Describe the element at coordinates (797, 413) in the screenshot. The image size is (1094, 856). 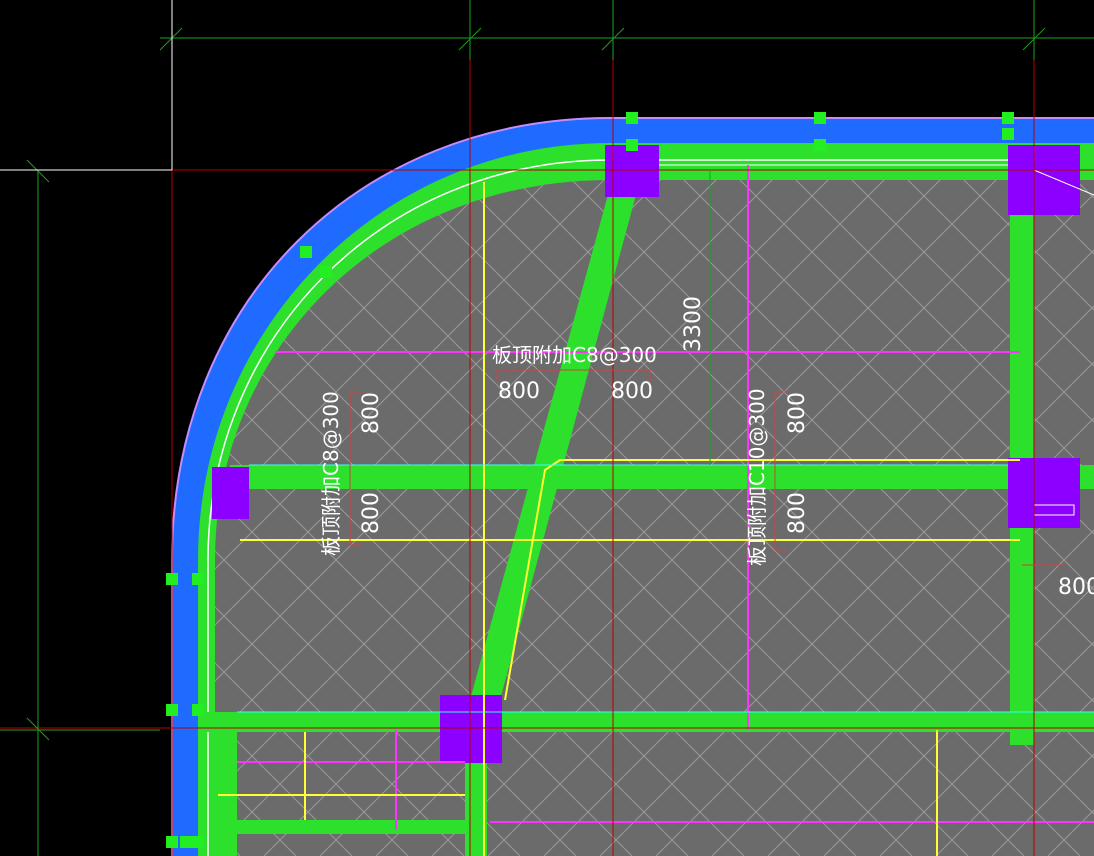
I see `dim-800-mid-upper: 800` at that location.